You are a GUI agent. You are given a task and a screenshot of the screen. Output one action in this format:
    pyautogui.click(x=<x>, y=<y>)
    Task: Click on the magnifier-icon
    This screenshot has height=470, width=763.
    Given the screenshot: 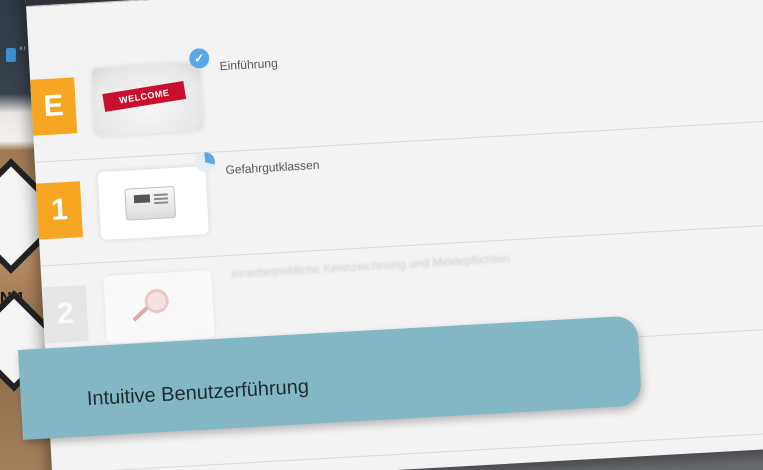 What is the action you would take?
    pyautogui.click(x=157, y=301)
    